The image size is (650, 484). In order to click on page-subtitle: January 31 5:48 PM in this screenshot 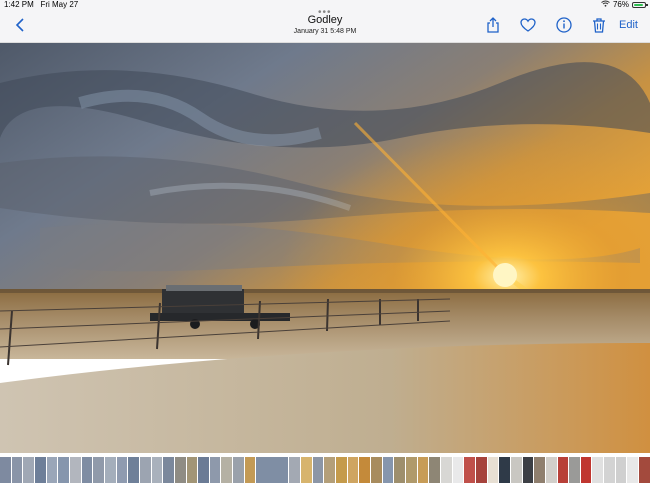, I will do `click(325, 31)`.